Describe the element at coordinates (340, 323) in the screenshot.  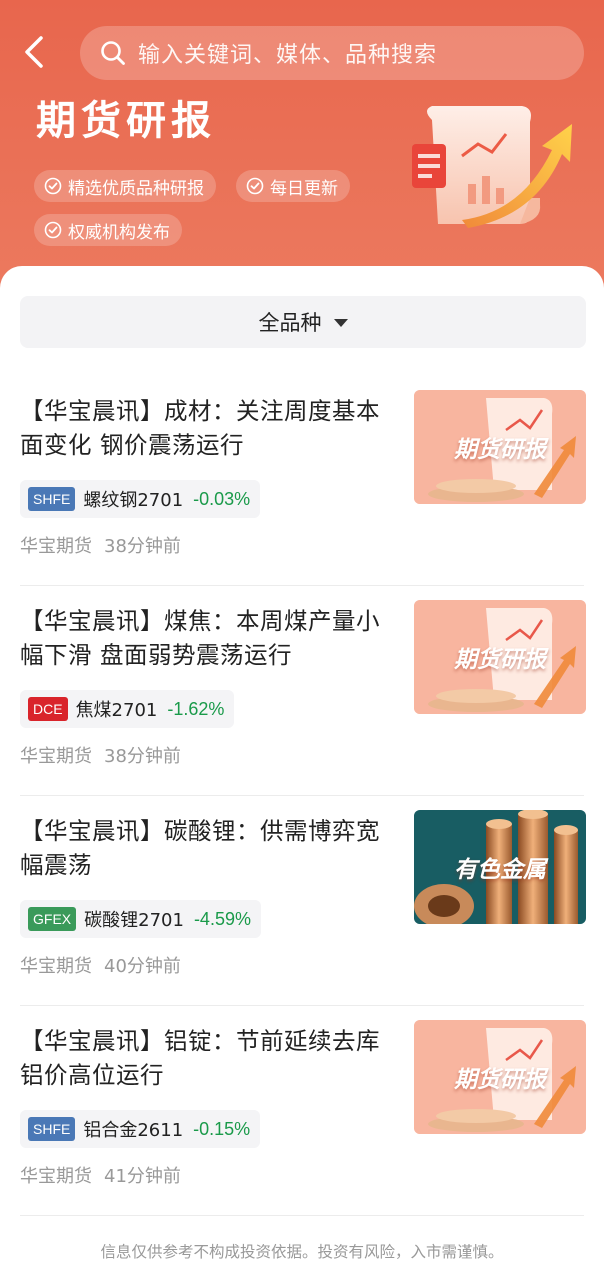
I see `caret-down-icon` at that location.